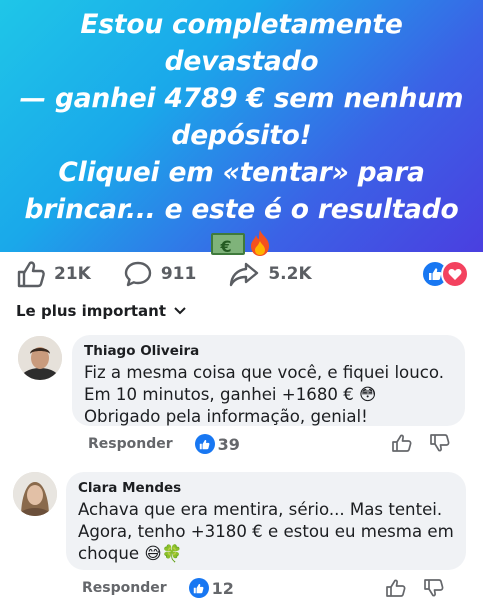 This screenshot has width=483, height=600. What do you see at coordinates (138, 274) in the screenshot?
I see `comment-icon` at bounding box center [138, 274].